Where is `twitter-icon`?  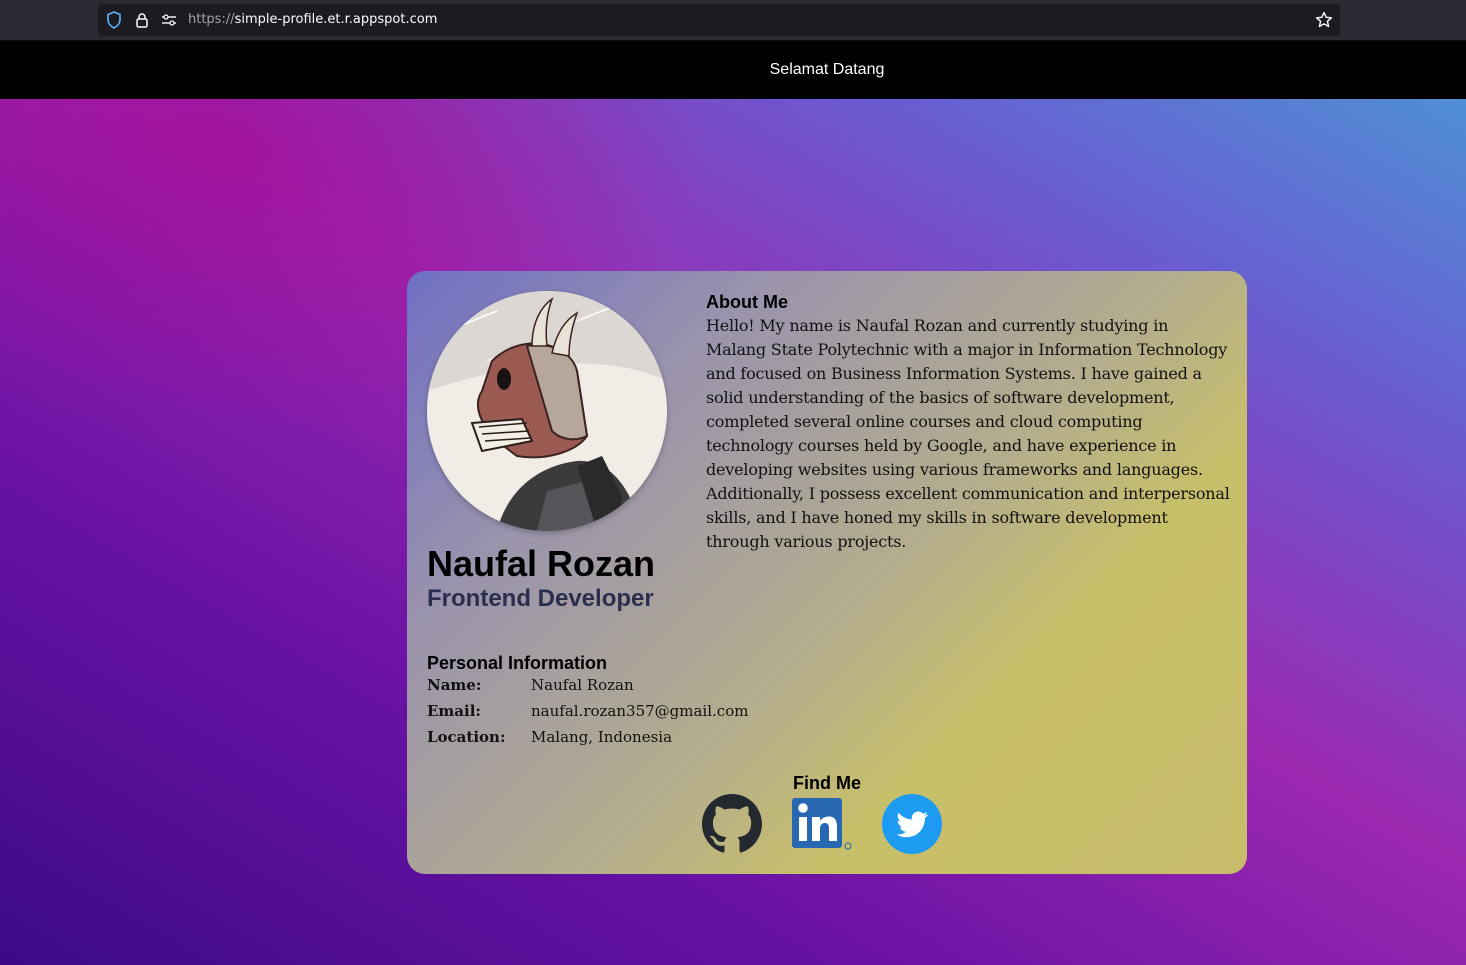
twitter-icon is located at coordinates (912, 824).